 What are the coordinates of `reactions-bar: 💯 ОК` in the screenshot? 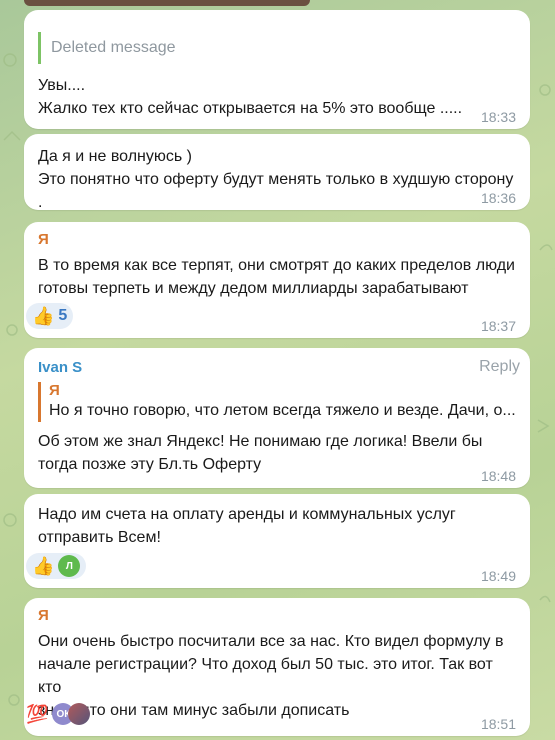 It's located at (60, 714).